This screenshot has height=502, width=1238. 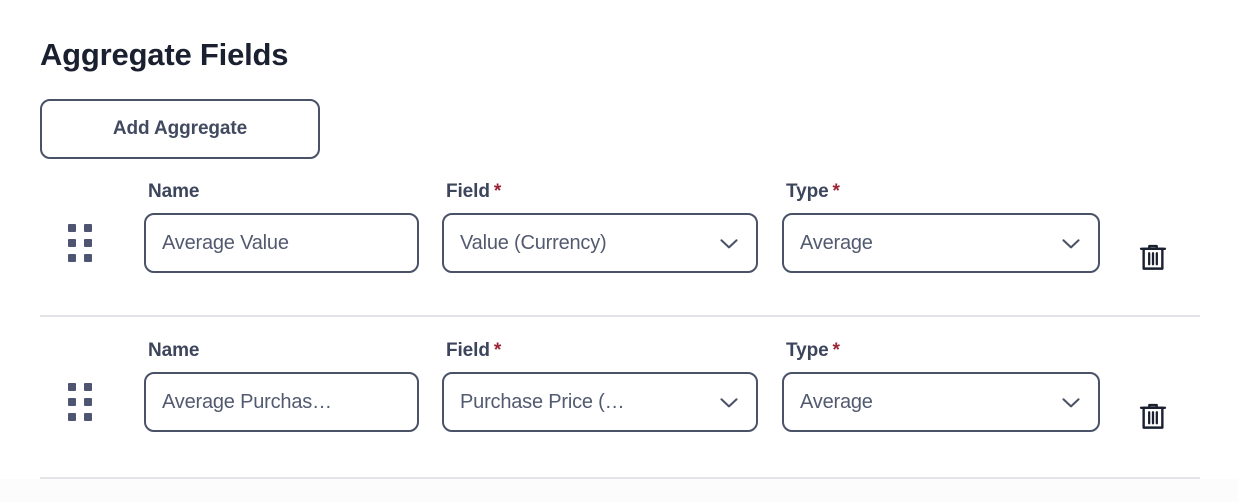 I want to click on field-select-value: Value (Currency), so click(x=533, y=242).